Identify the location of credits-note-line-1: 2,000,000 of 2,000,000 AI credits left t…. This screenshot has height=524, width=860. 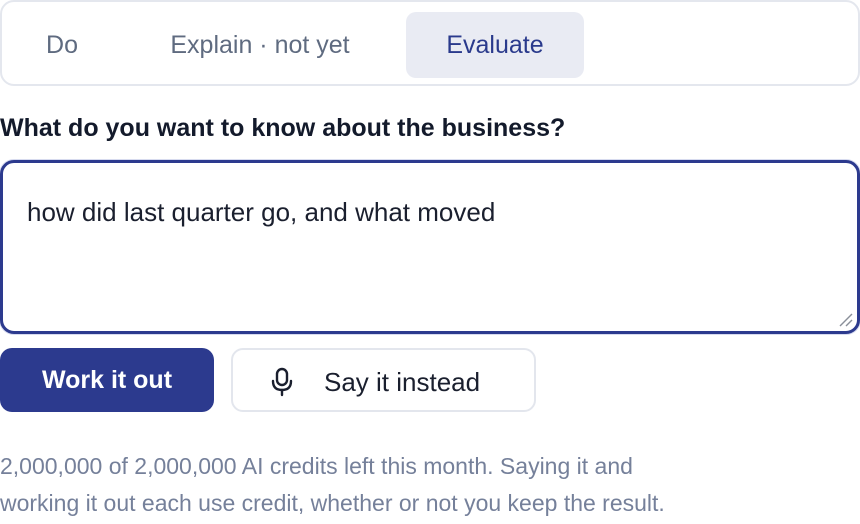
(316, 466).